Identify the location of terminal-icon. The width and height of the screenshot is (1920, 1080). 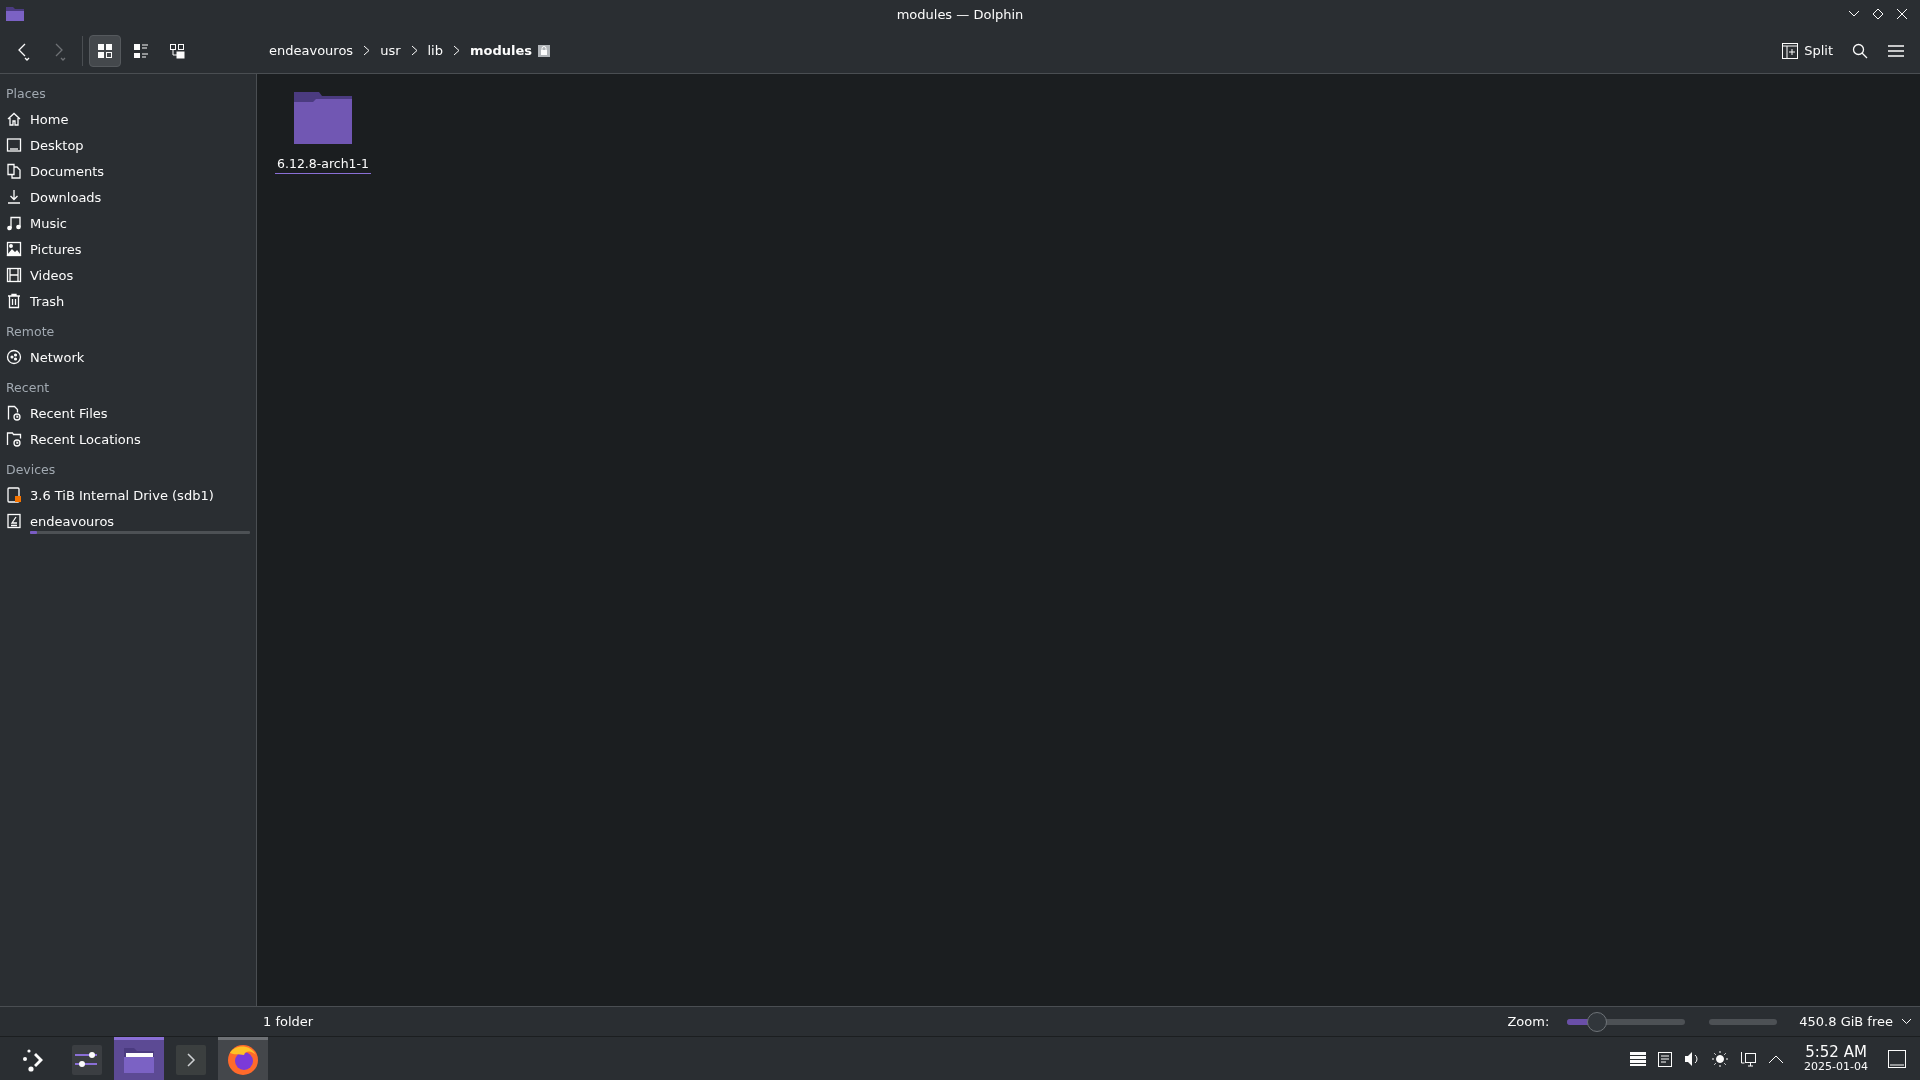
(191, 1060).